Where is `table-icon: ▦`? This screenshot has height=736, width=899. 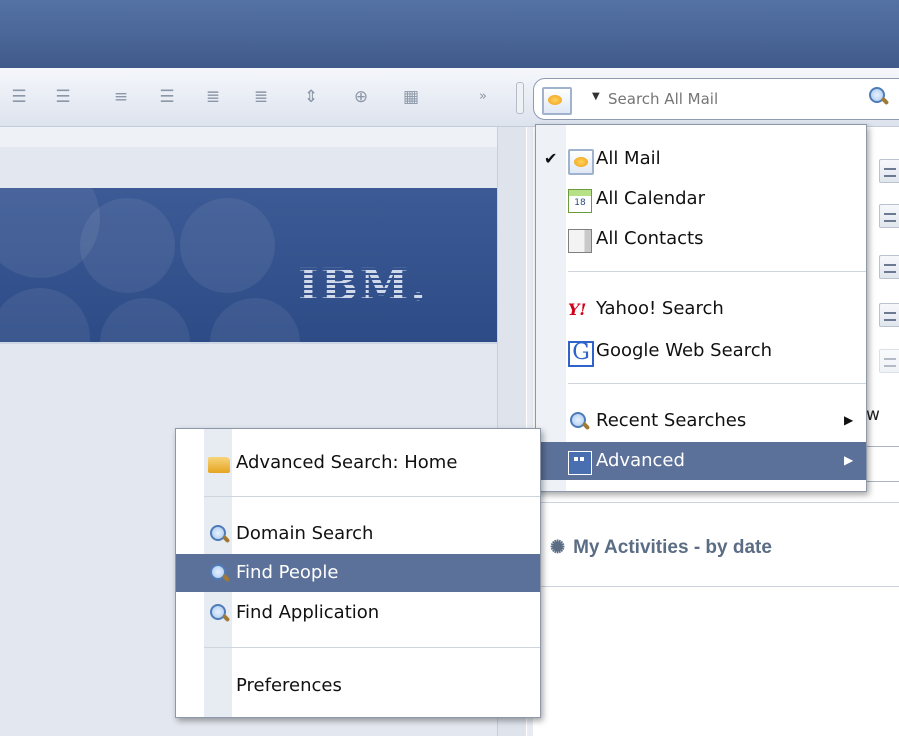
table-icon: ▦ is located at coordinates (411, 97).